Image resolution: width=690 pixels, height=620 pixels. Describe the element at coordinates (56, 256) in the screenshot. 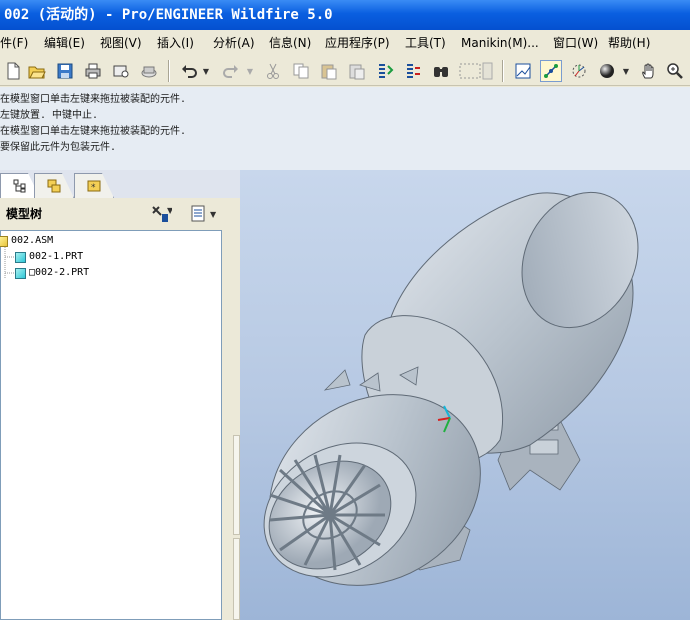

I see `tree-item-label: 002-1.PRT` at that location.